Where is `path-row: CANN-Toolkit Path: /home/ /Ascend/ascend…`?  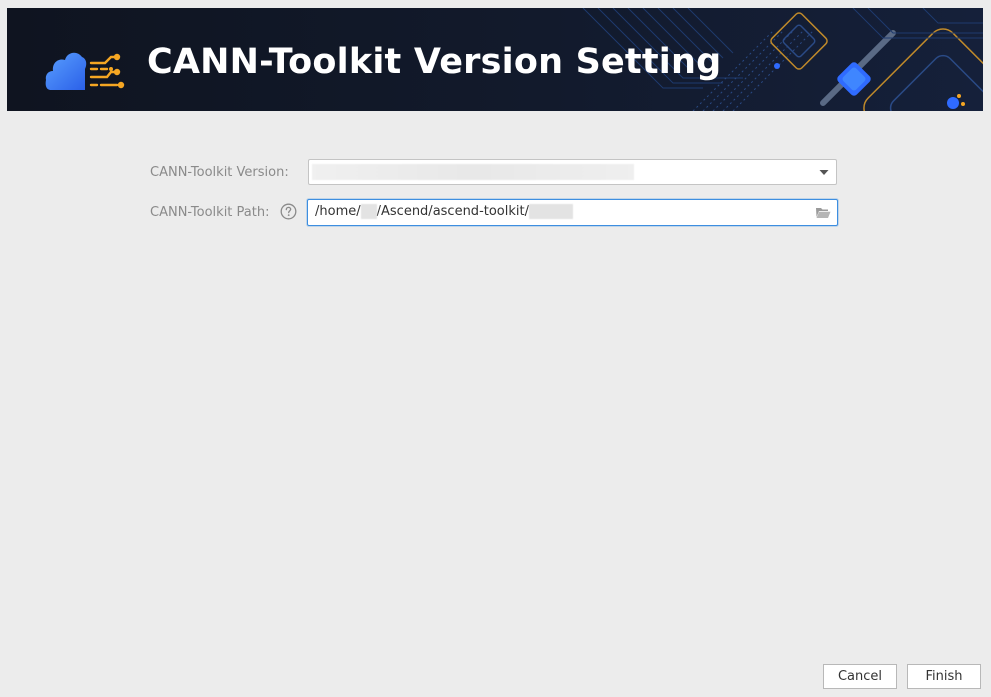 path-row: CANN-Toolkit Path: /home/ /Ascend/ascend… is located at coordinates (494, 212).